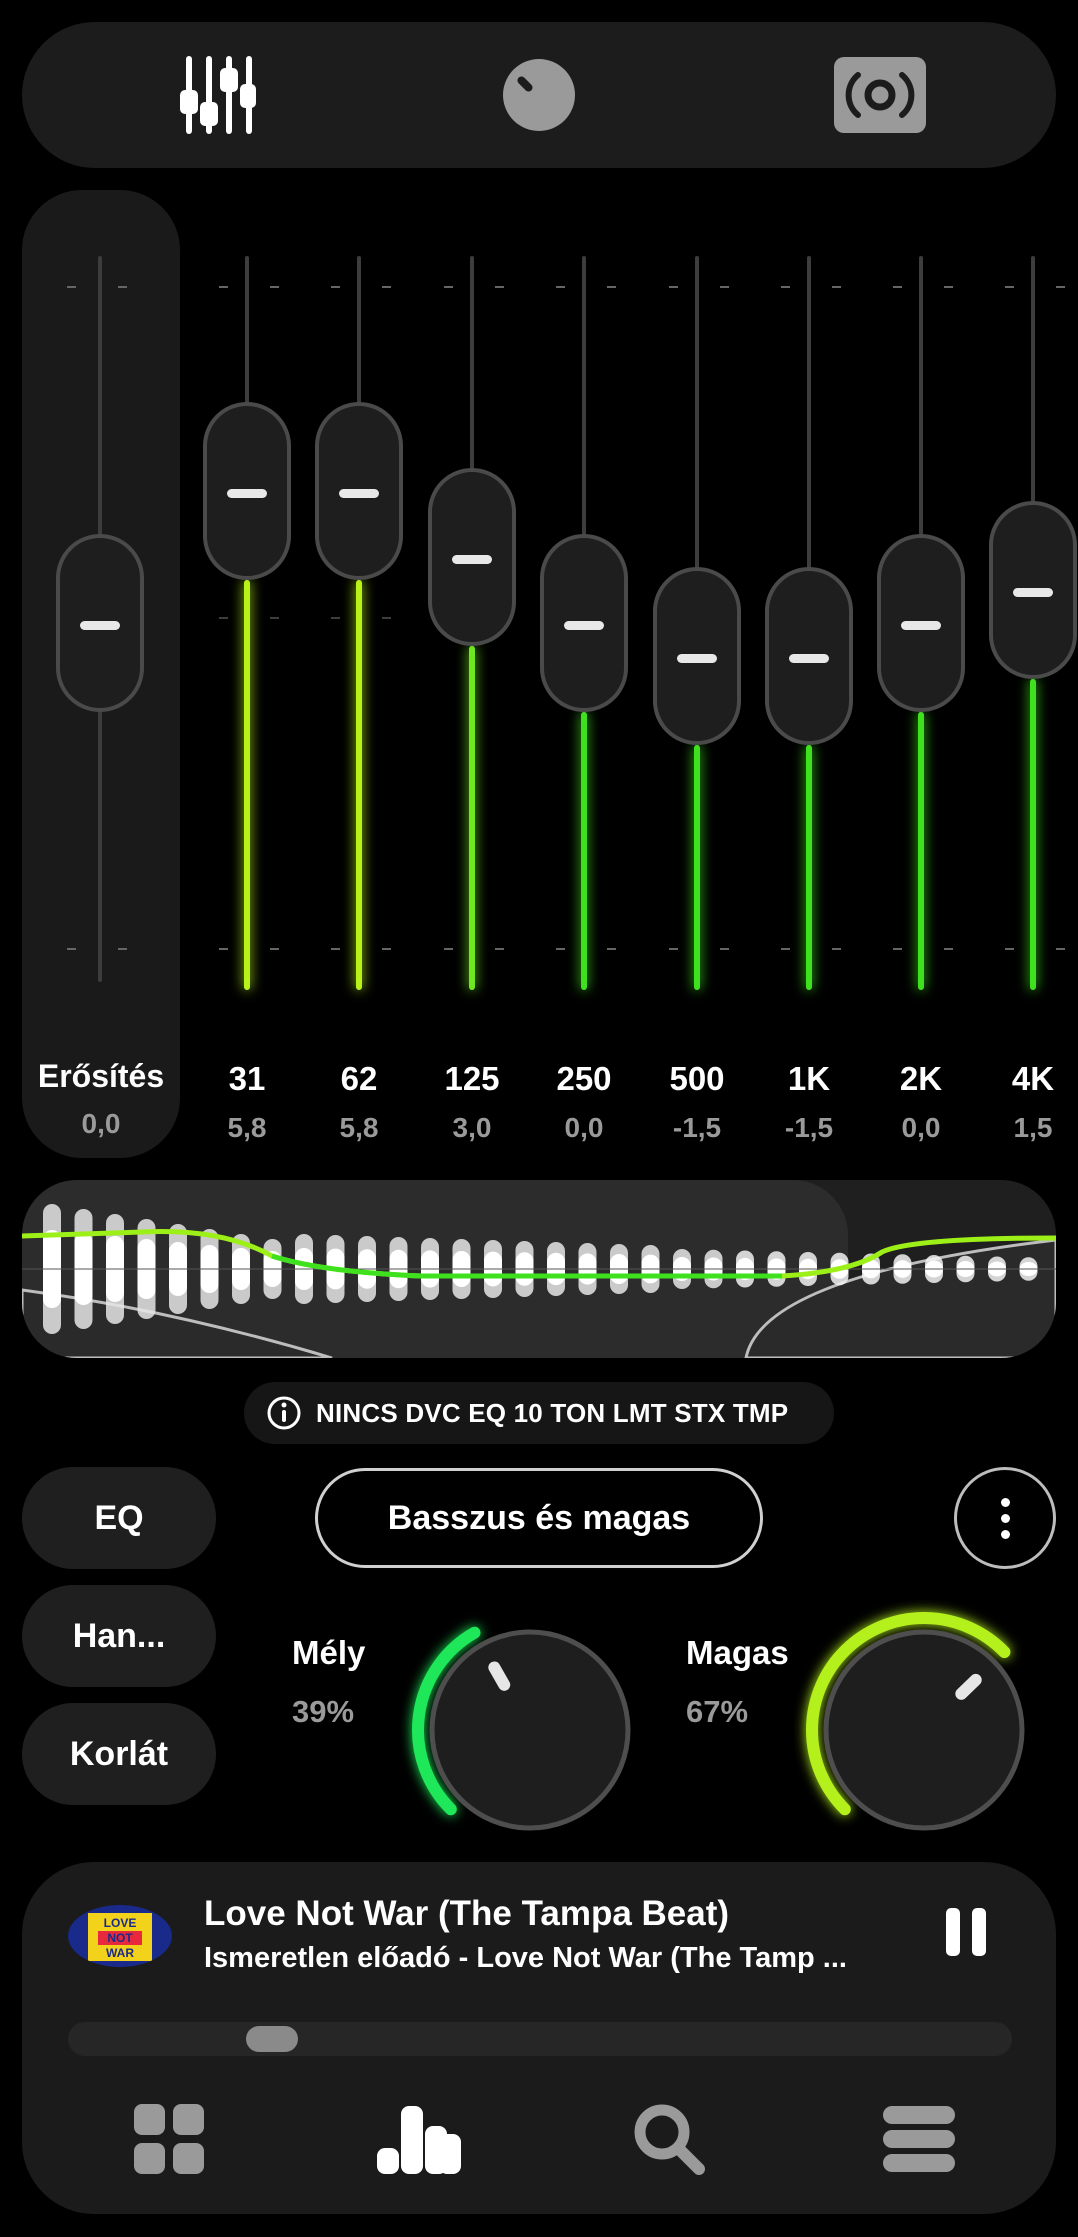 Image resolution: width=1078 pixels, height=2237 pixels. What do you see at coordinates (120, 1923) in the screenshot?
I see `art-text-love: LOVE` at bounding box center [120, 1923].